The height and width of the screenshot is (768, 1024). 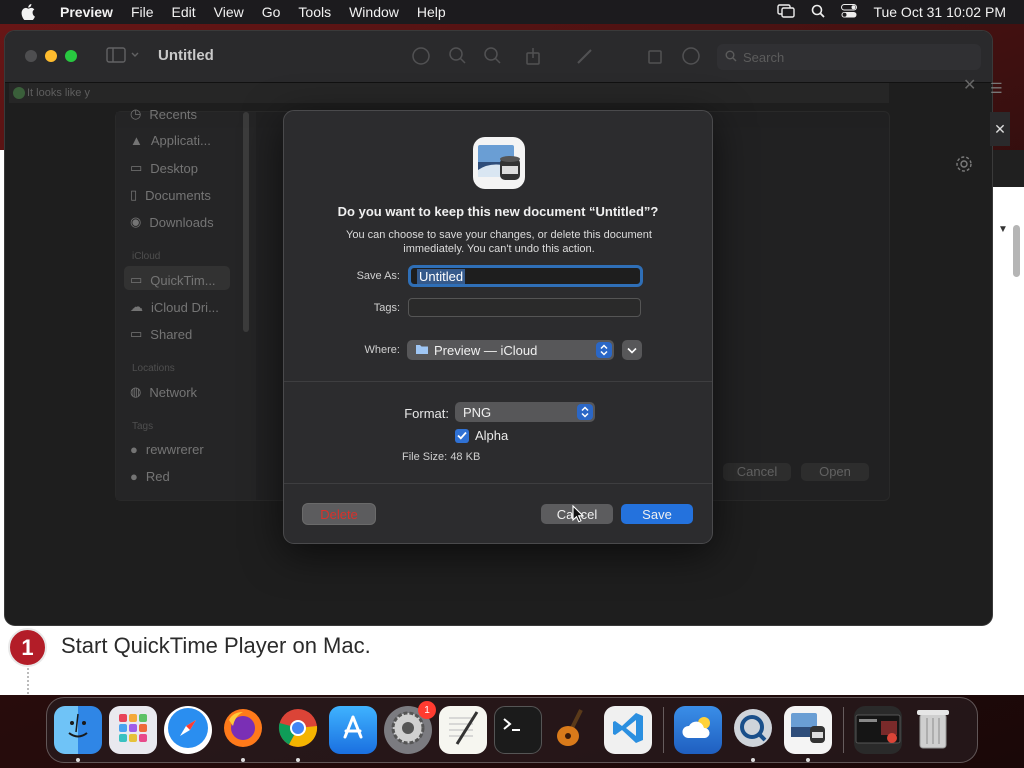 I want to click on menu-view: View, so click(x=229, y=12).